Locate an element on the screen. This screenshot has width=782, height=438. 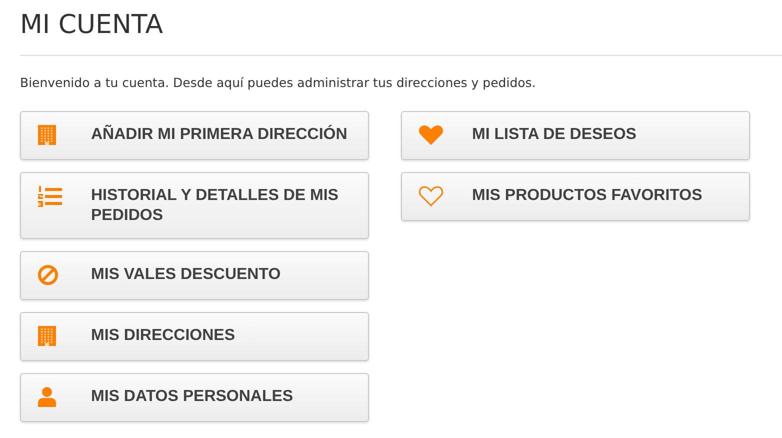
user-icon is located at coordinates (47, 397).